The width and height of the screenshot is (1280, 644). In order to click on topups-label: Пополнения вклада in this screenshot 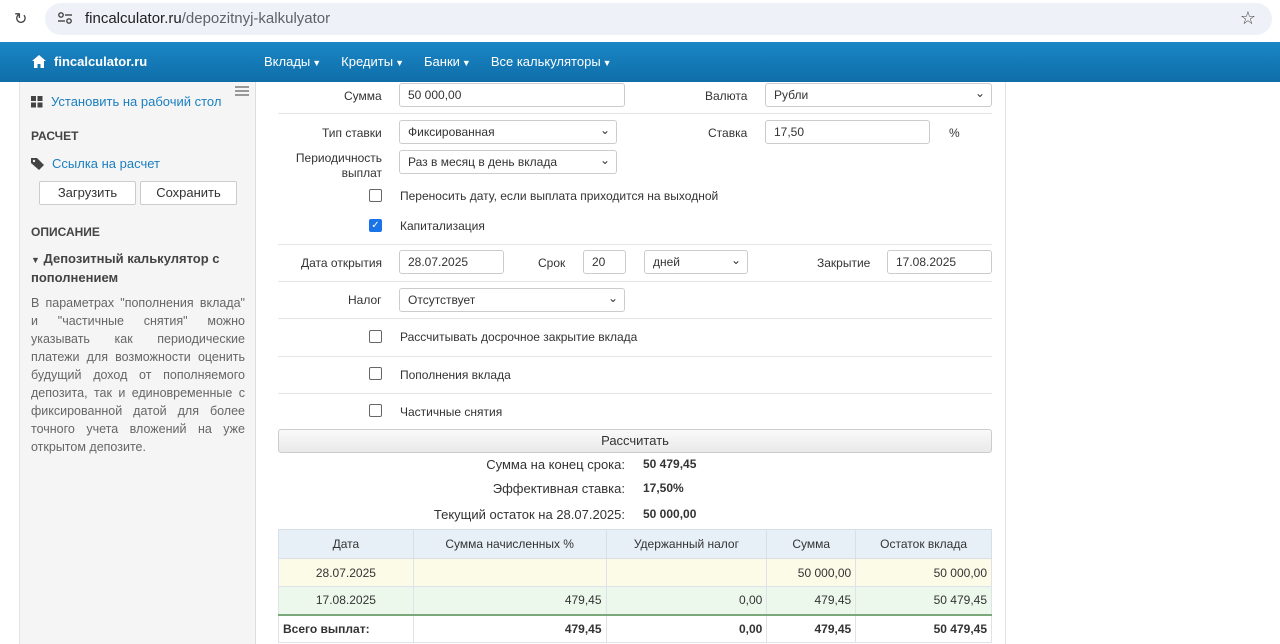, I will do `click(455, 375)`.